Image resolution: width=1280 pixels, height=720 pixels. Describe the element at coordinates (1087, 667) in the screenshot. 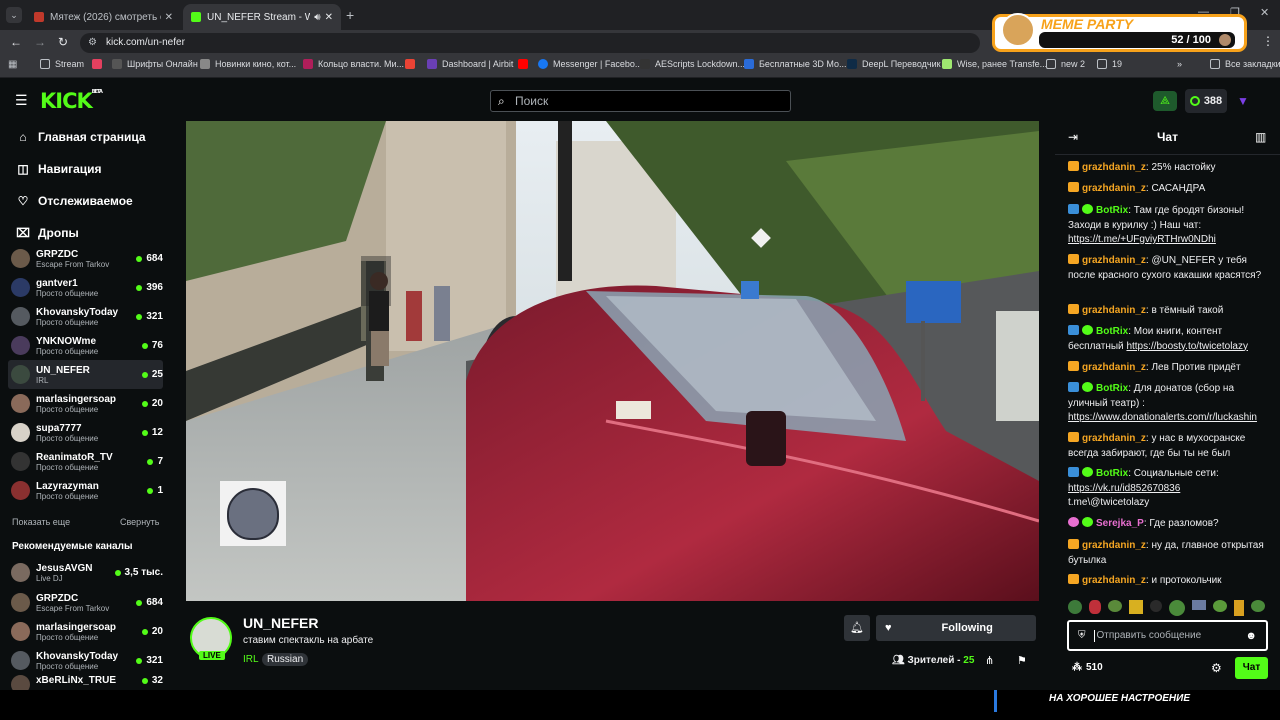

I see `channel-points: ⁂ 510` at that location.